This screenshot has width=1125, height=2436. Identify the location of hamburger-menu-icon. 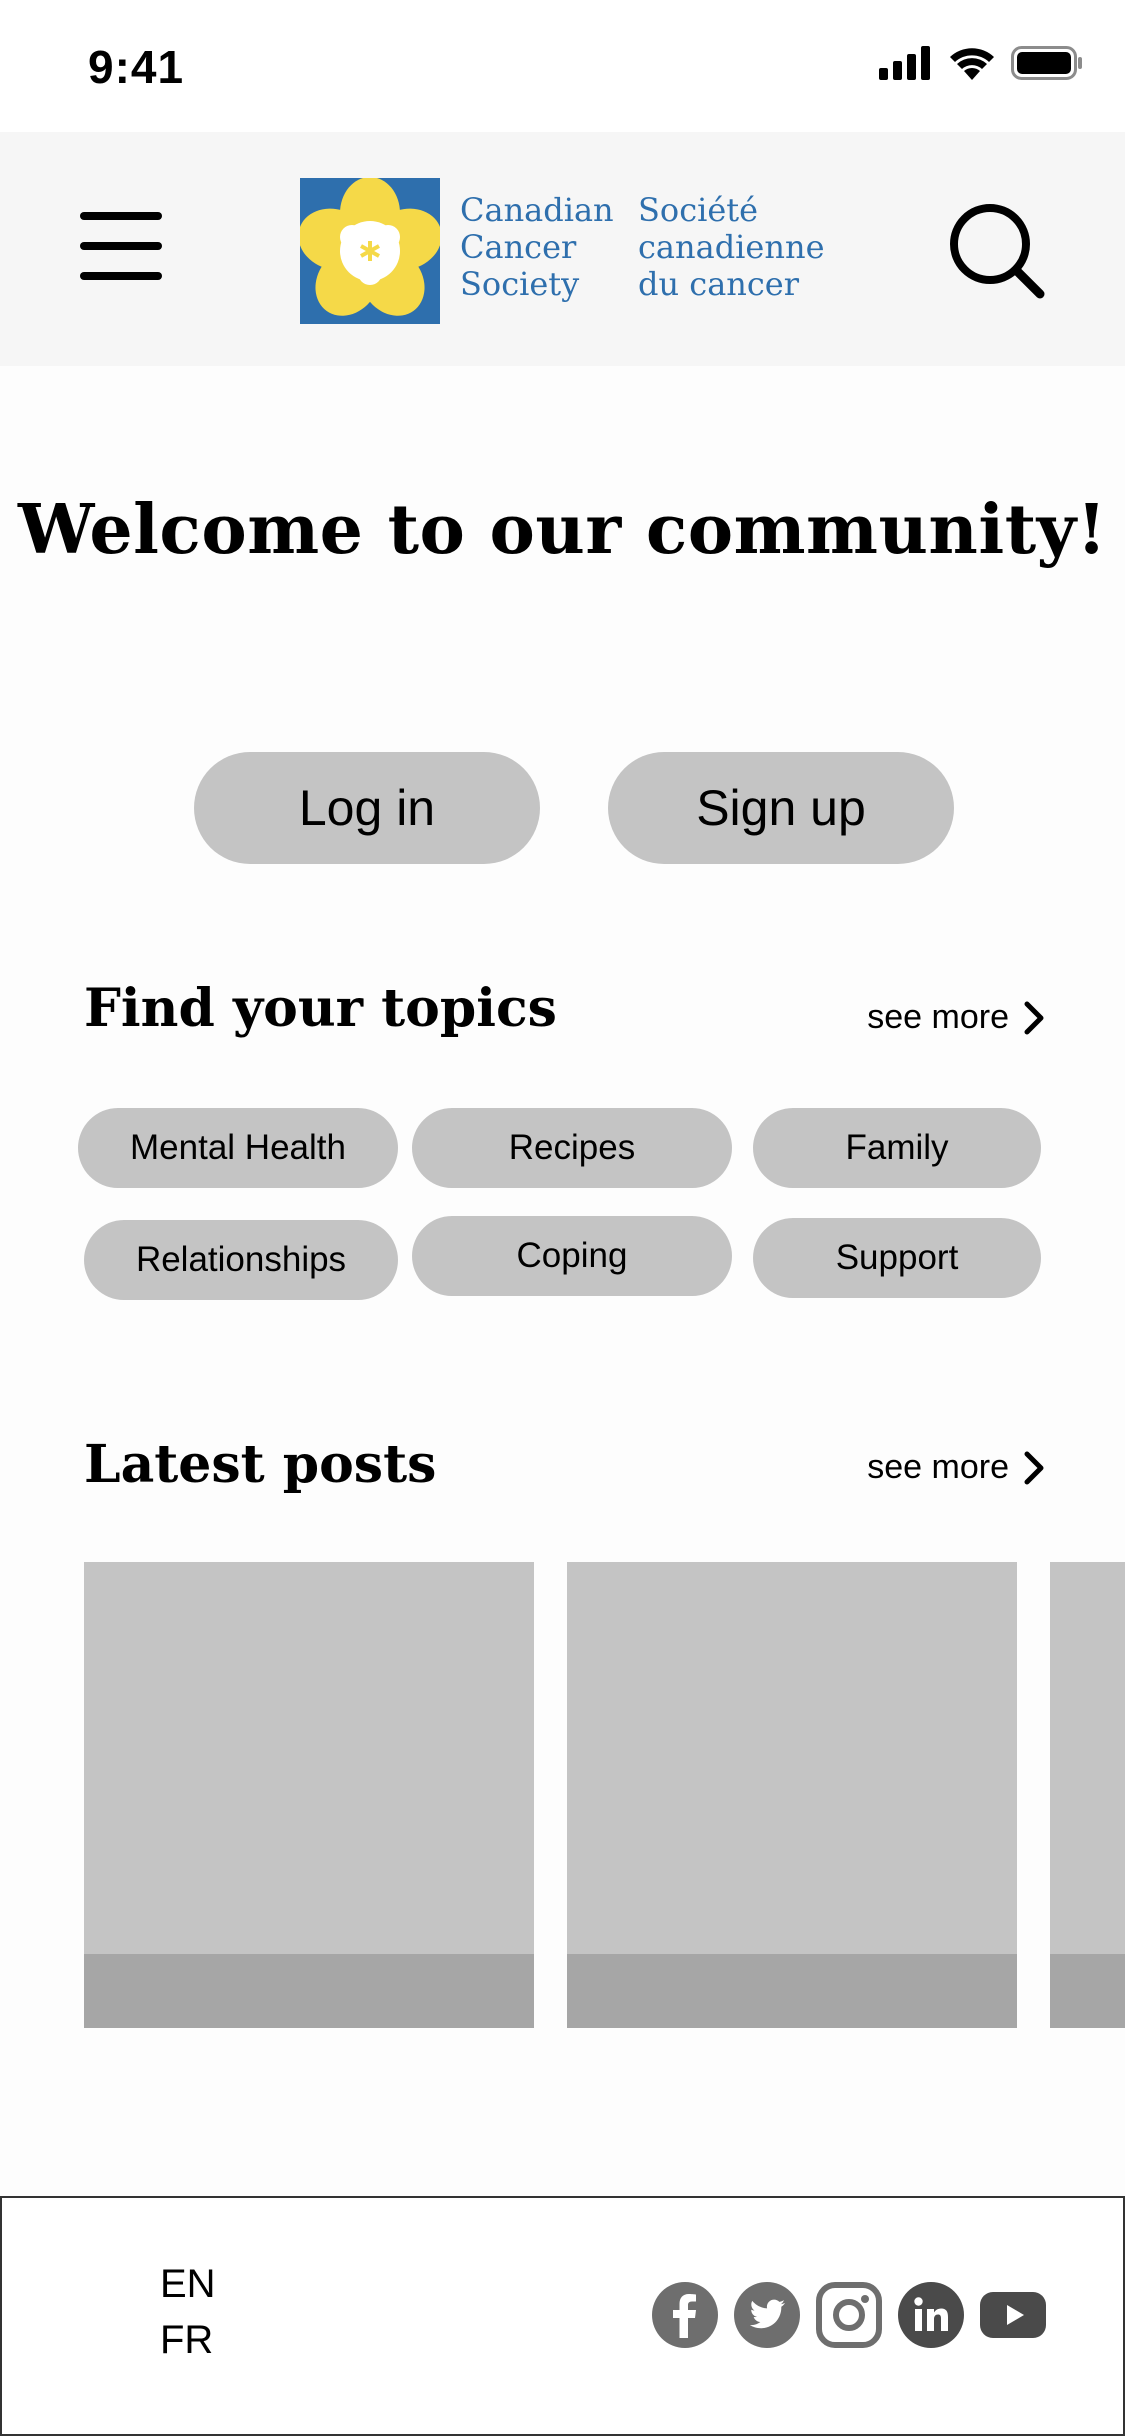
(121, 216).